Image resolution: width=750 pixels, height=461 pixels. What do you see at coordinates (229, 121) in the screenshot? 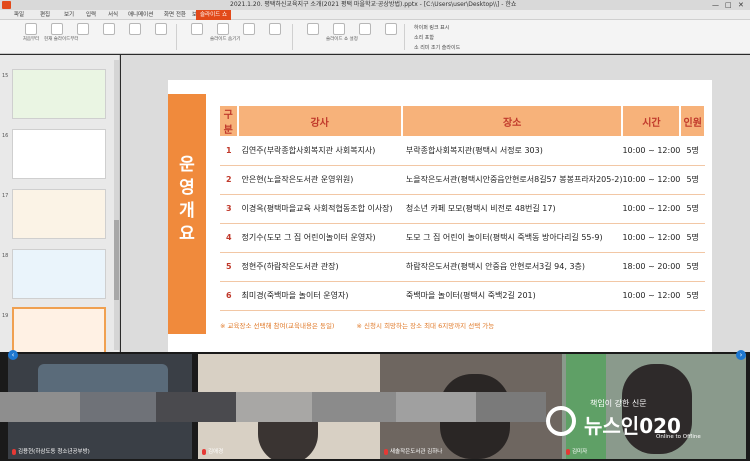
I see `column-header: 구분` at bounding box center [229, 121].